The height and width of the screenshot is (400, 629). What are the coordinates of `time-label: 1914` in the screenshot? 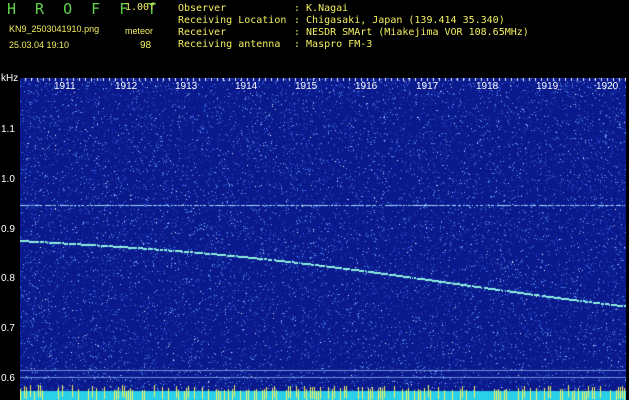 It's located at (246, 86).